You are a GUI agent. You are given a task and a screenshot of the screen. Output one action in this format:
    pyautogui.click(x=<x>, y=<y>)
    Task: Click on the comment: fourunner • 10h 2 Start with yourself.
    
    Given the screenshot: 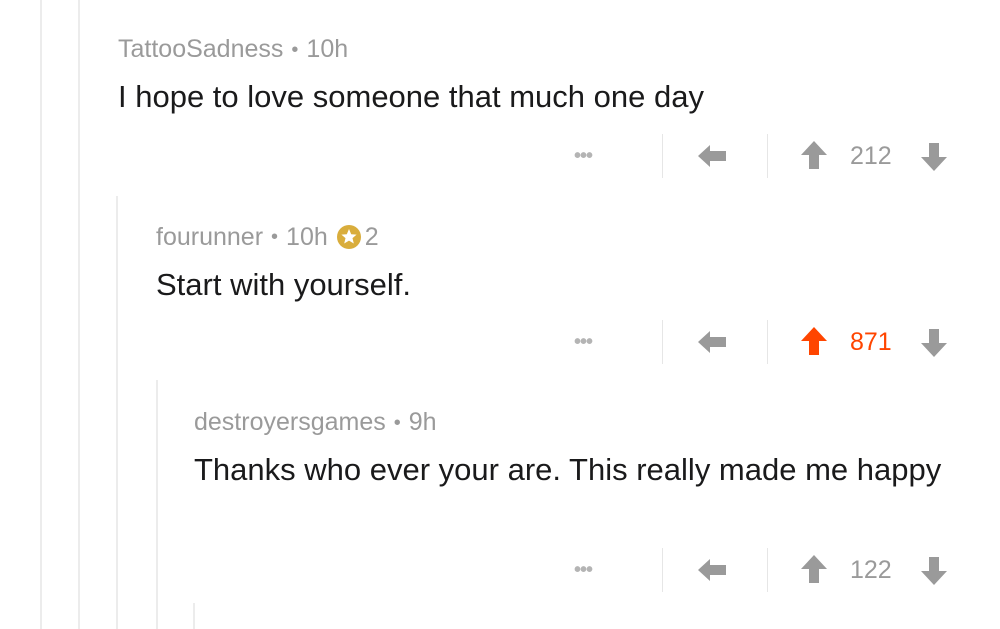 What is the action you would take?
    pyautogui.click(x=578, y=264)
    